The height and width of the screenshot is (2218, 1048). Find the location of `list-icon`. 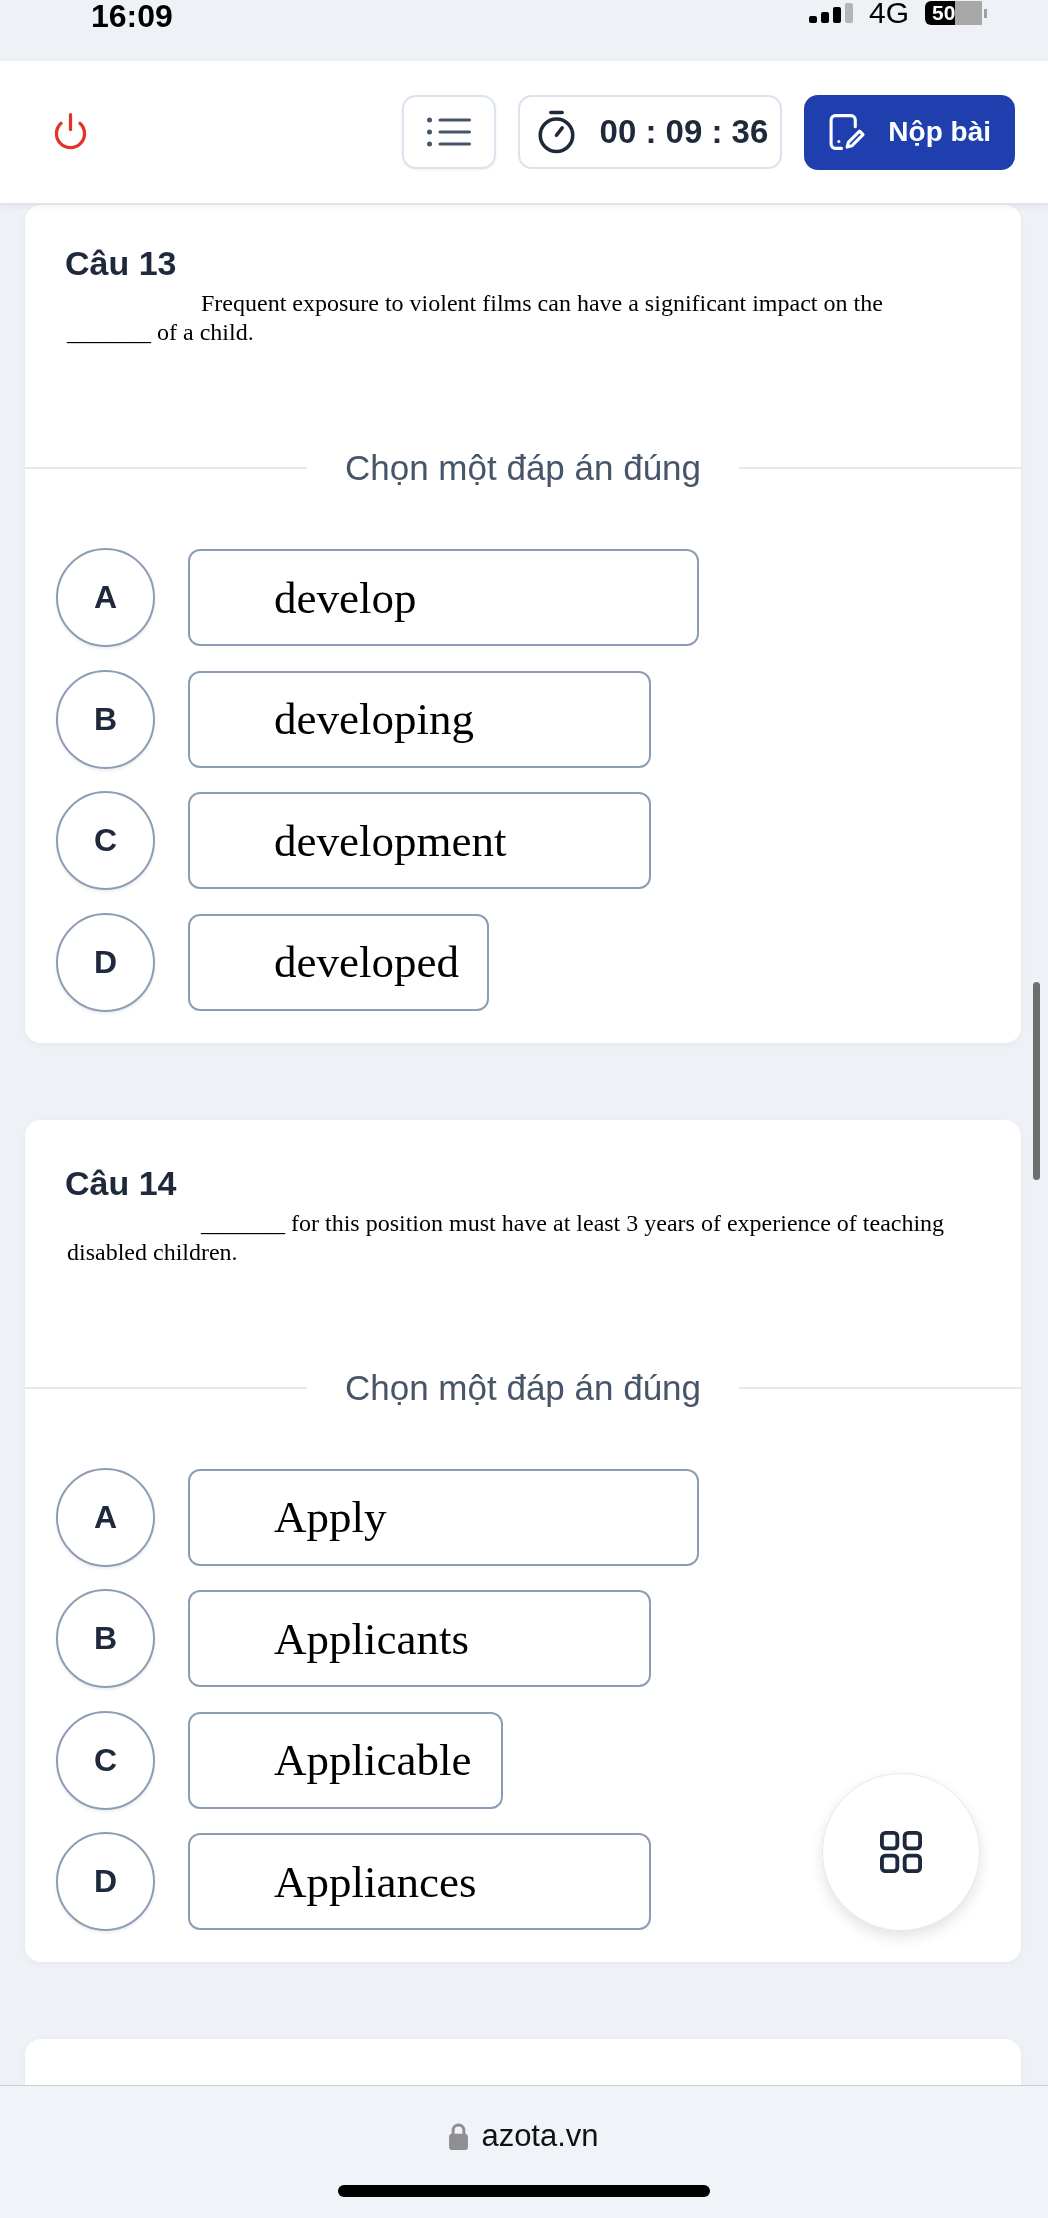

list-icon is located at coordinates (448, 132).